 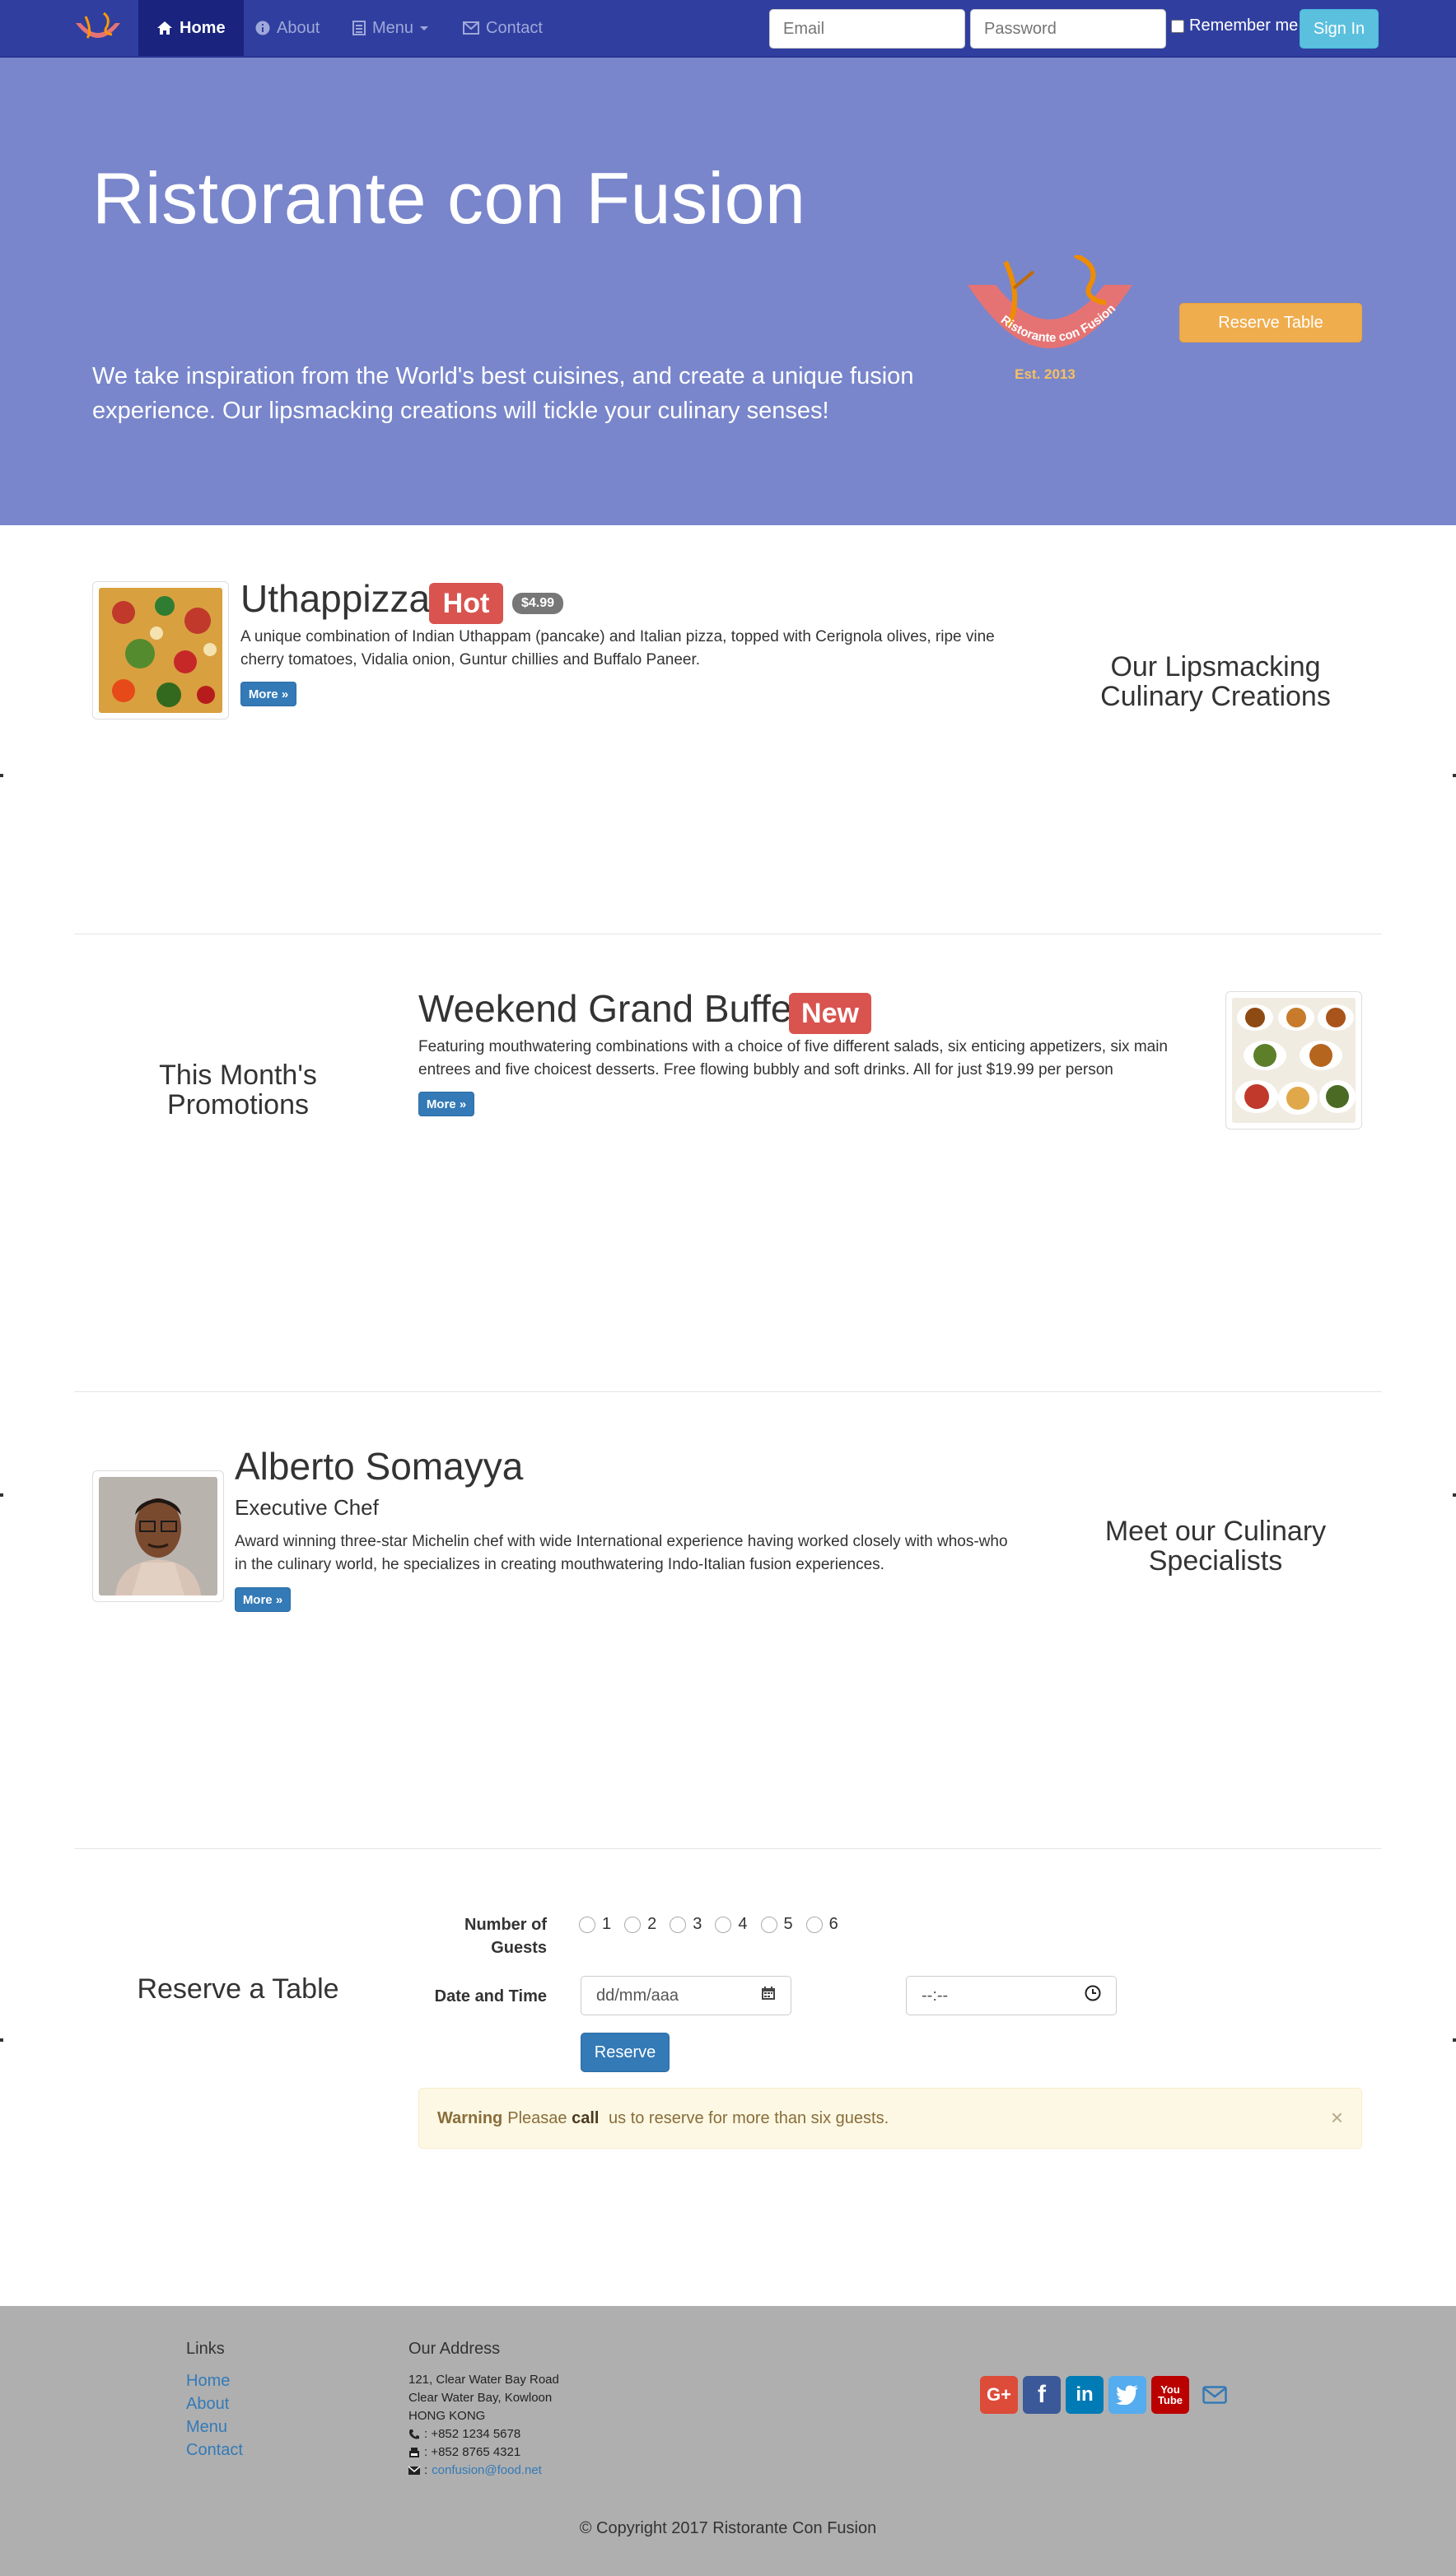 I want to click on guests-option: 3, so click(x=686, y=1924).